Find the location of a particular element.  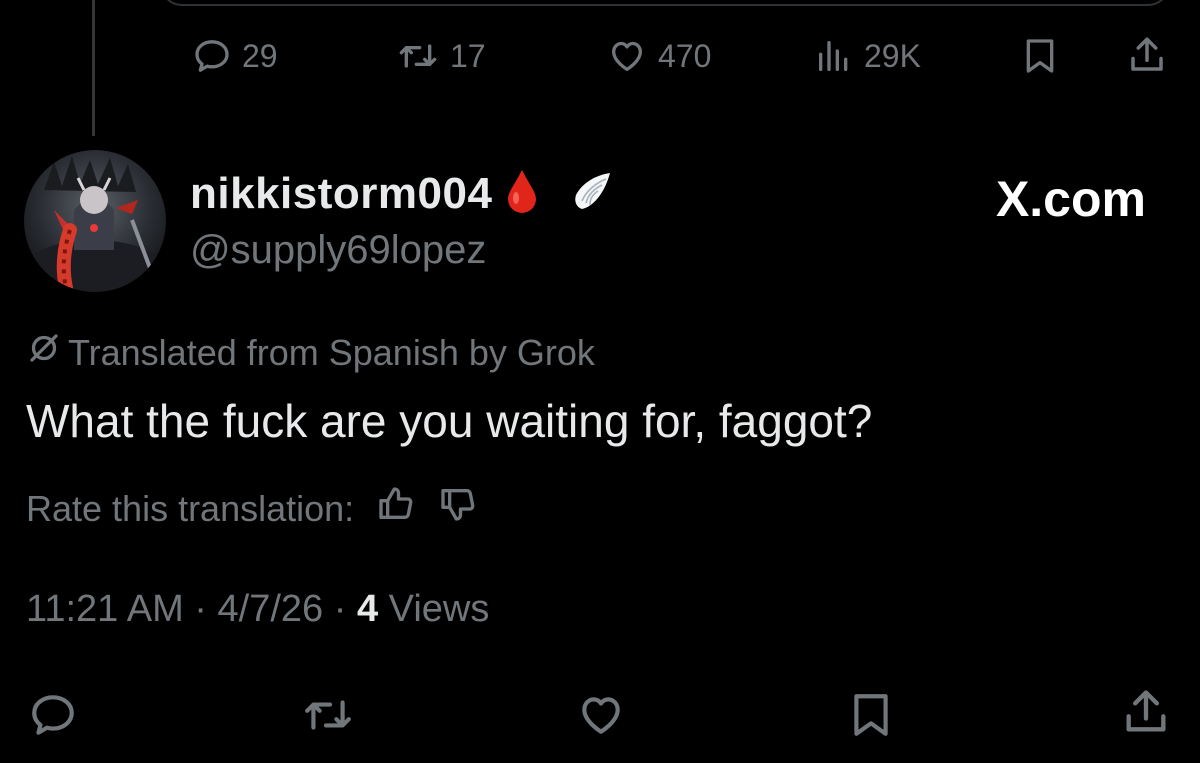

prev-views-button: 29K is located at coordinates (867, 56).